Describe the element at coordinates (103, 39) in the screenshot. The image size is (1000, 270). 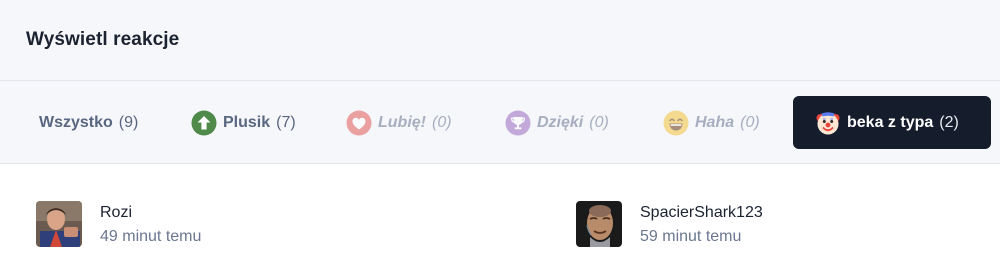
I see `dialog-title: Wyświetl reakcje` at that location.